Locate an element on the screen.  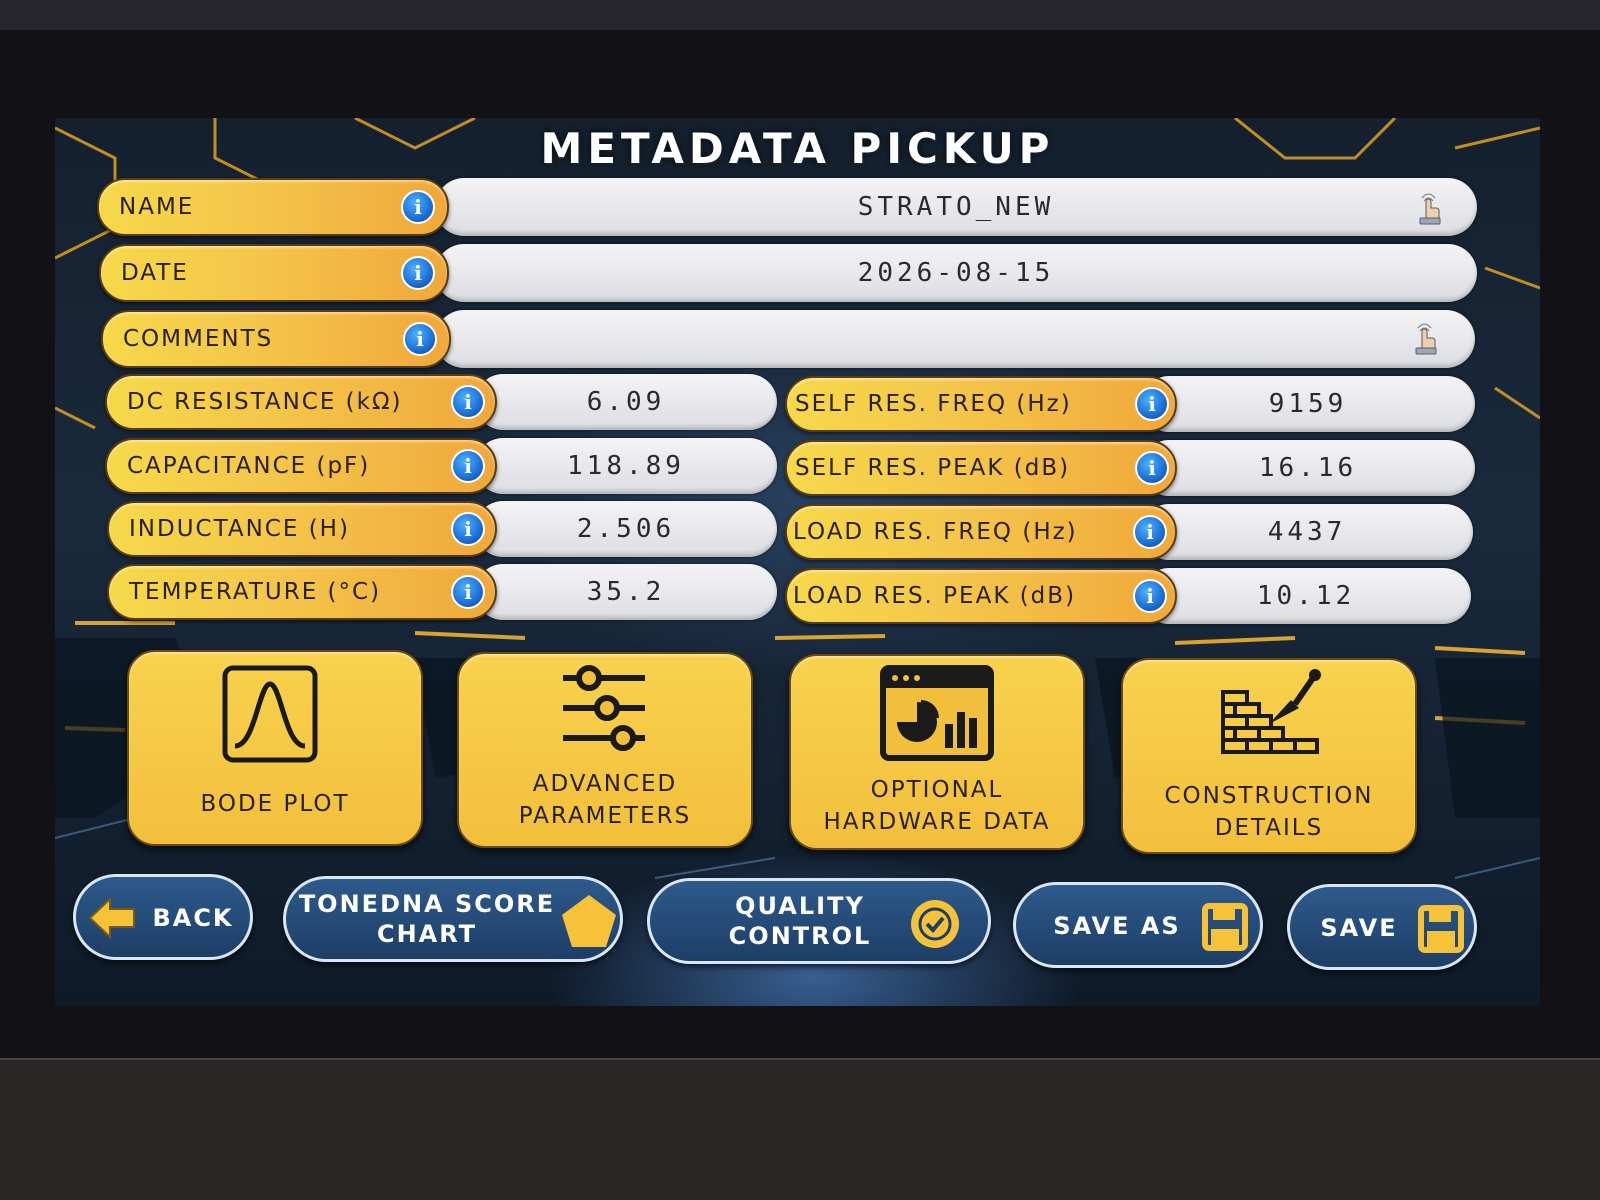
dc-resistance-label: DC RESISTANCE (kΩ) is located at coordinates (301, 402).